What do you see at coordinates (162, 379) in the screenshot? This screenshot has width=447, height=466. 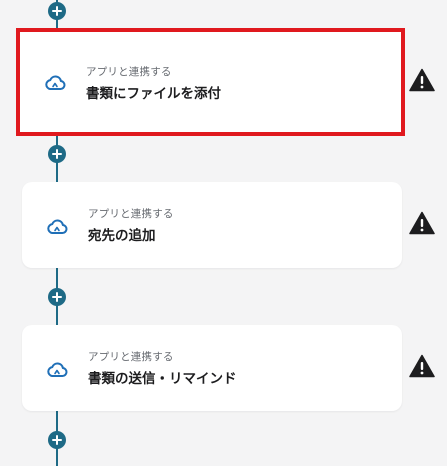 I see `step-title: 書類の送信・リマインド` at bounding box center [162, 379].